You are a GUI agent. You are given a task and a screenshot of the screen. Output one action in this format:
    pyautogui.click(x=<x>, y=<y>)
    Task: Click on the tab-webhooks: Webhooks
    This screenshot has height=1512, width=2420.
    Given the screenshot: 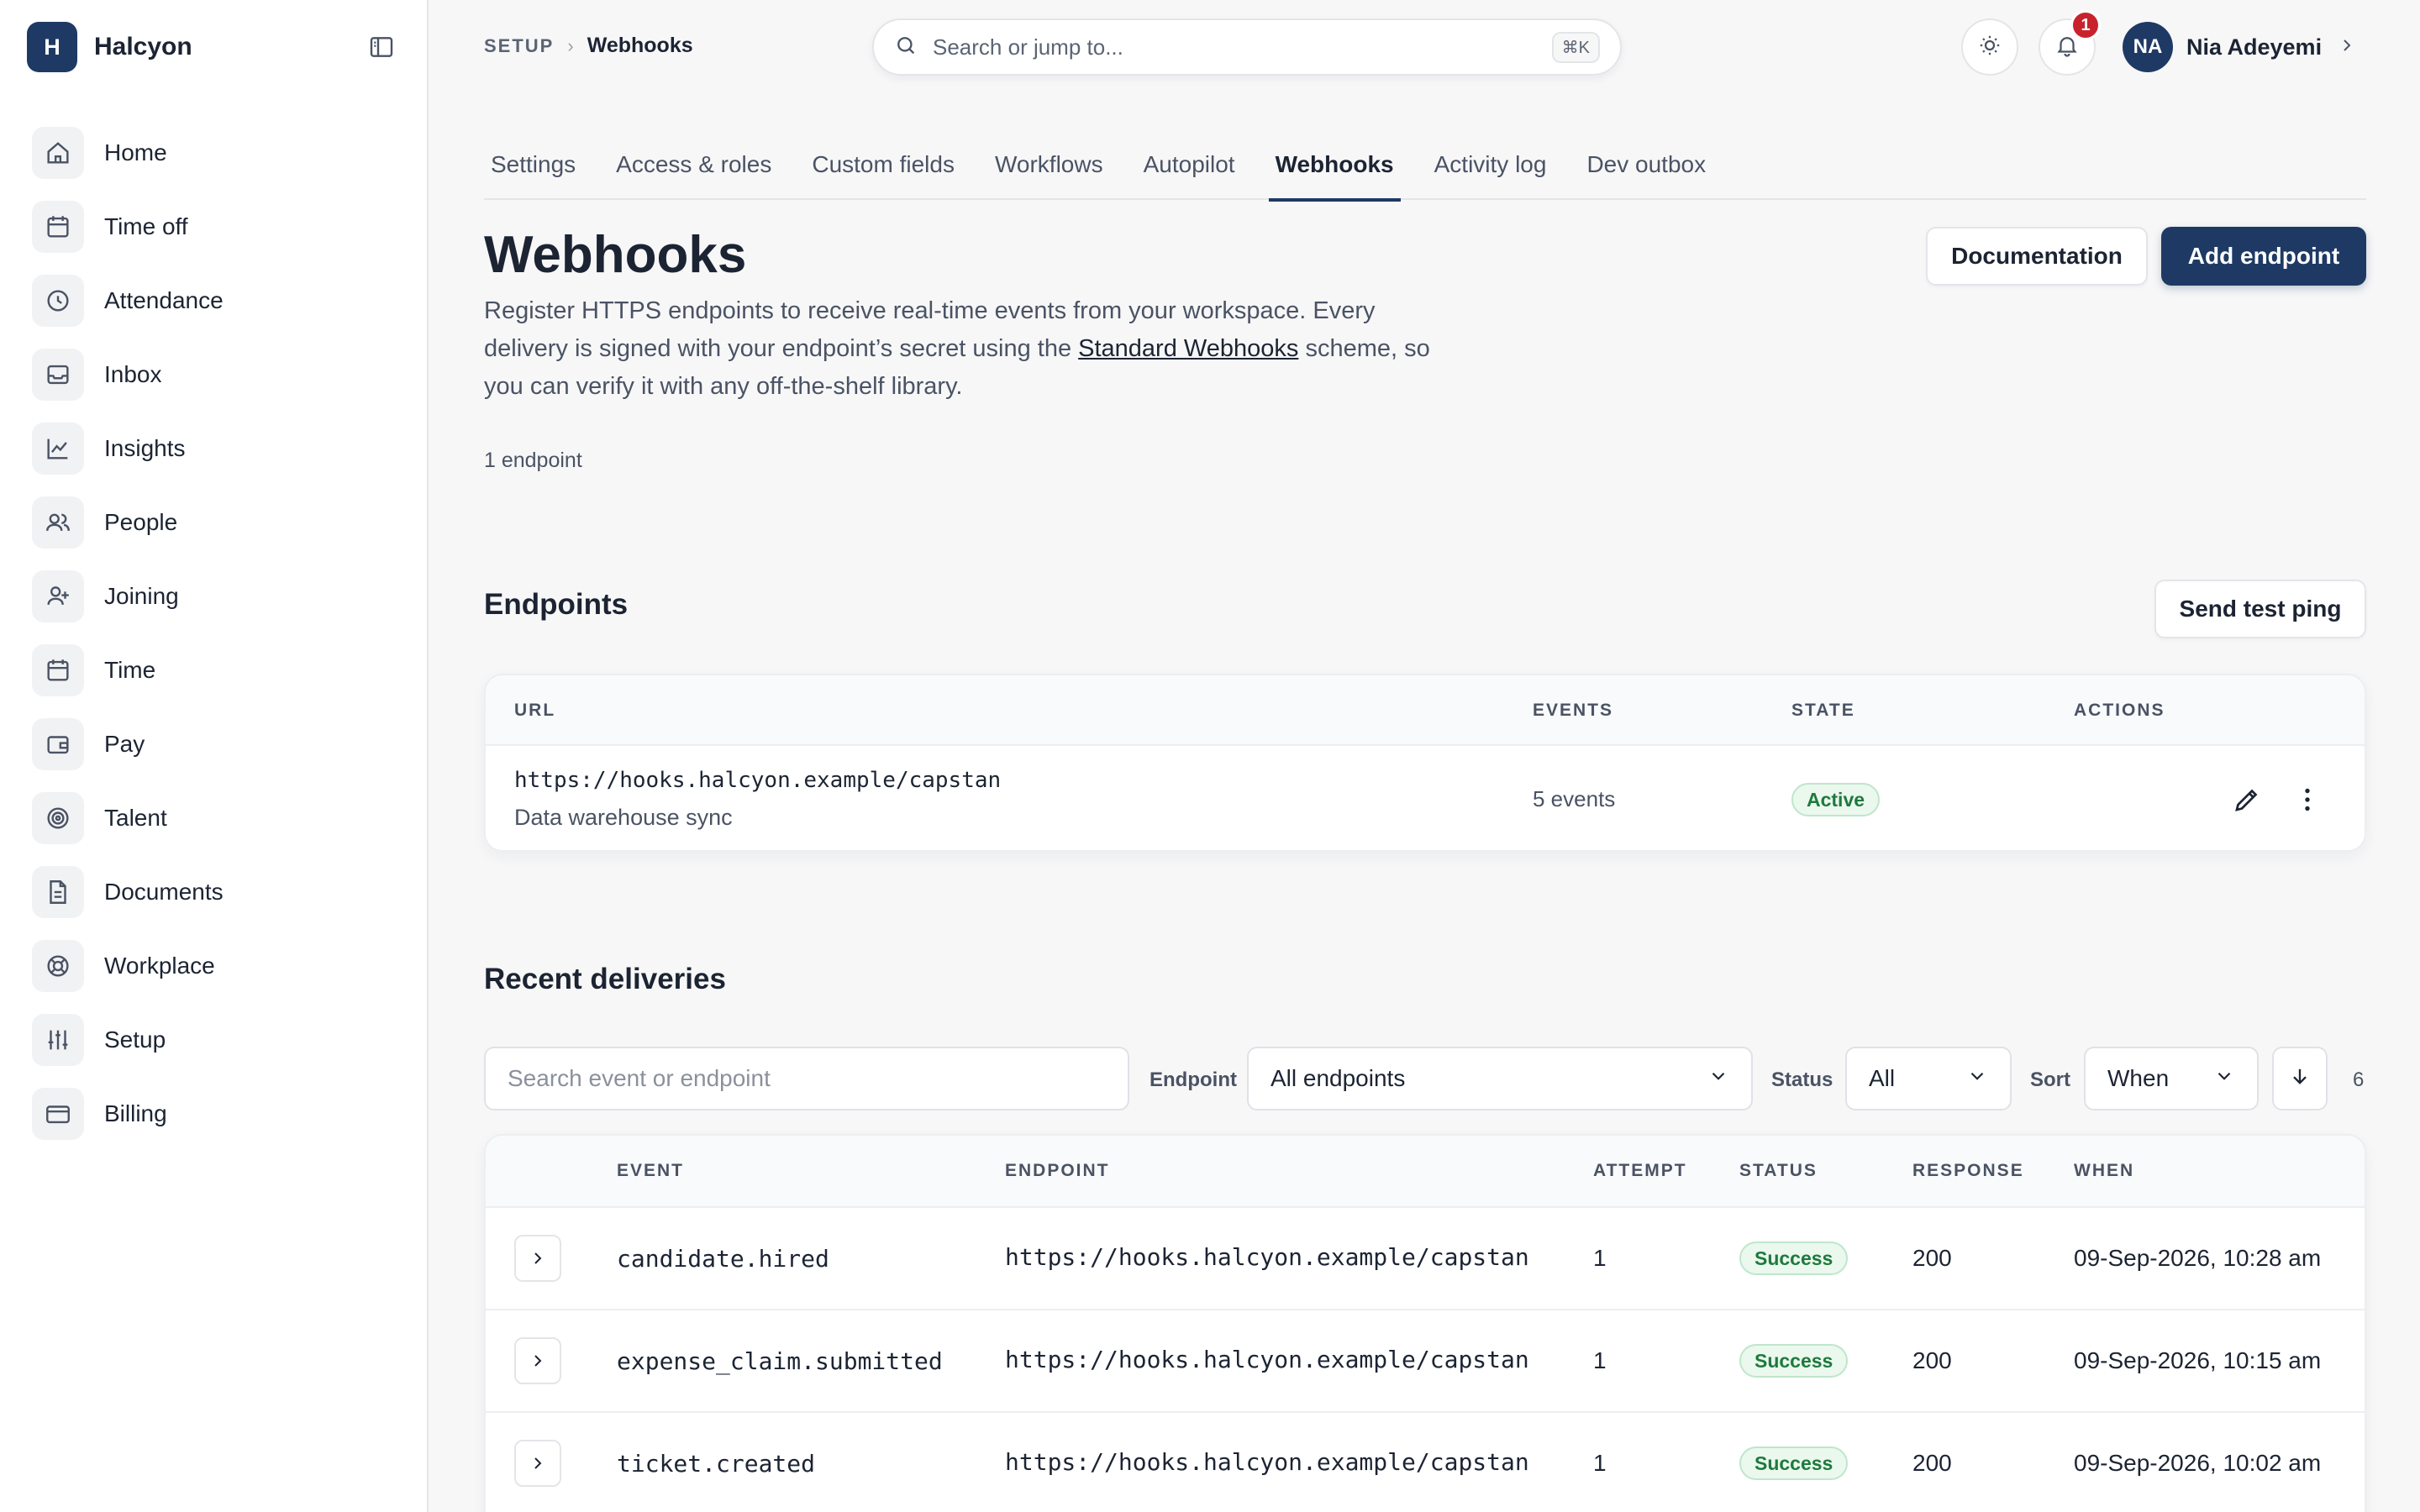 What is the action you would take?
    pyautogui.click(x=1334, y=171)
    